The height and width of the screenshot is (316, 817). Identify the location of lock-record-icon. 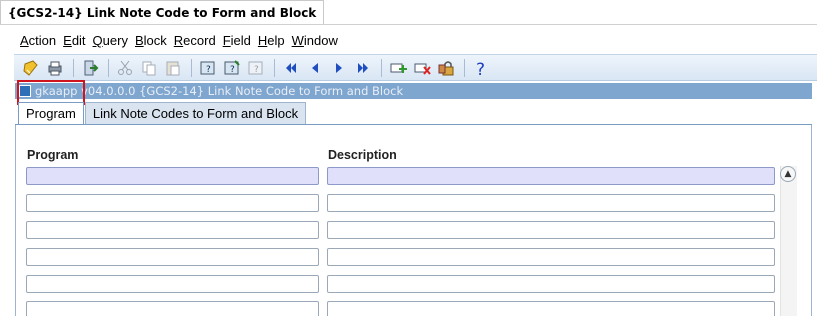
(446, 68).